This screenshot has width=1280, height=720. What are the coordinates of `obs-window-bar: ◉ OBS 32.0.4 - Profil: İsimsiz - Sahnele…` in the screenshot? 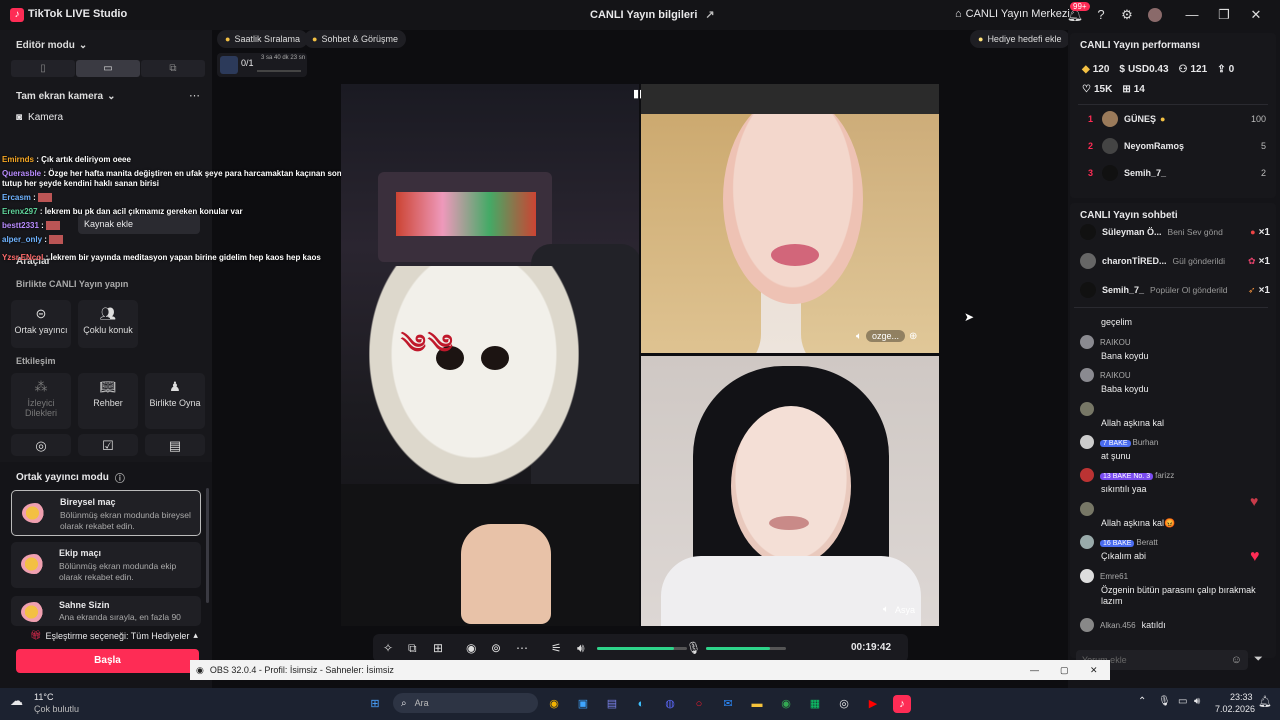 It's located at (650, 670).